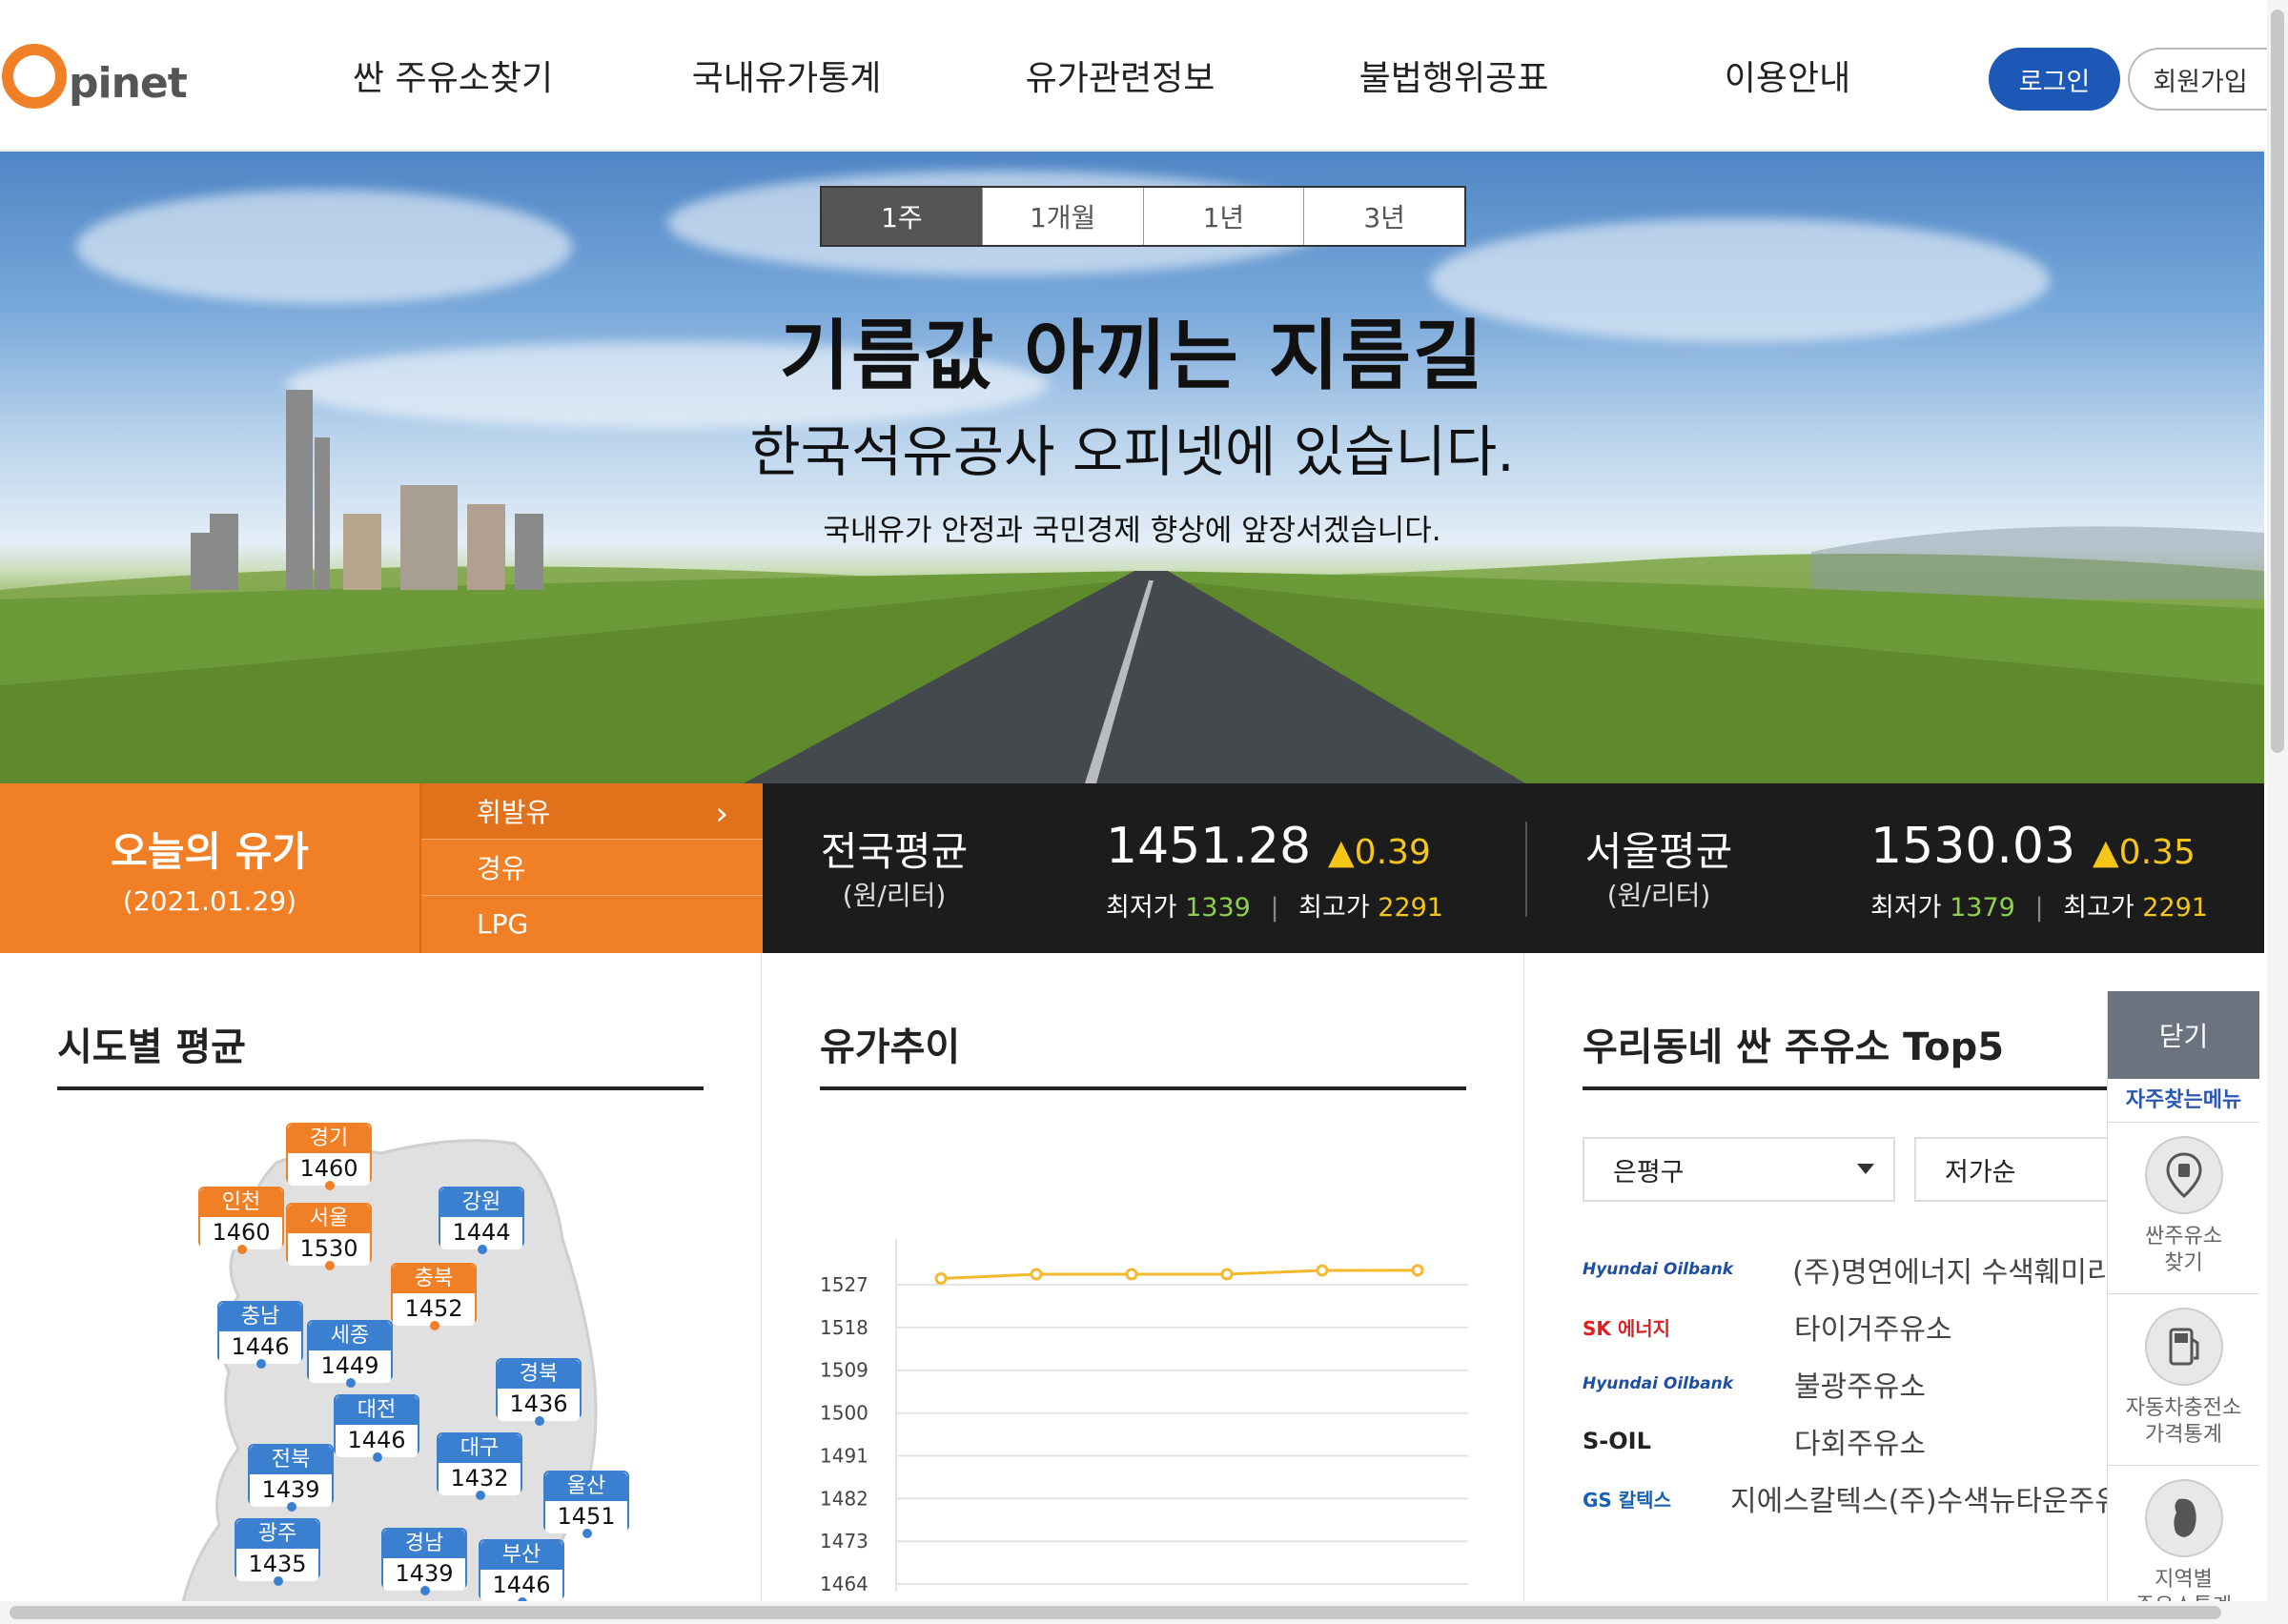 Image resolution: width=2288 pixels, height=1624 pixels. What do you see at coordinates (2183, 1347) in the screenshot?
I see `charger-icon` at bounding box center [2183, 1347].